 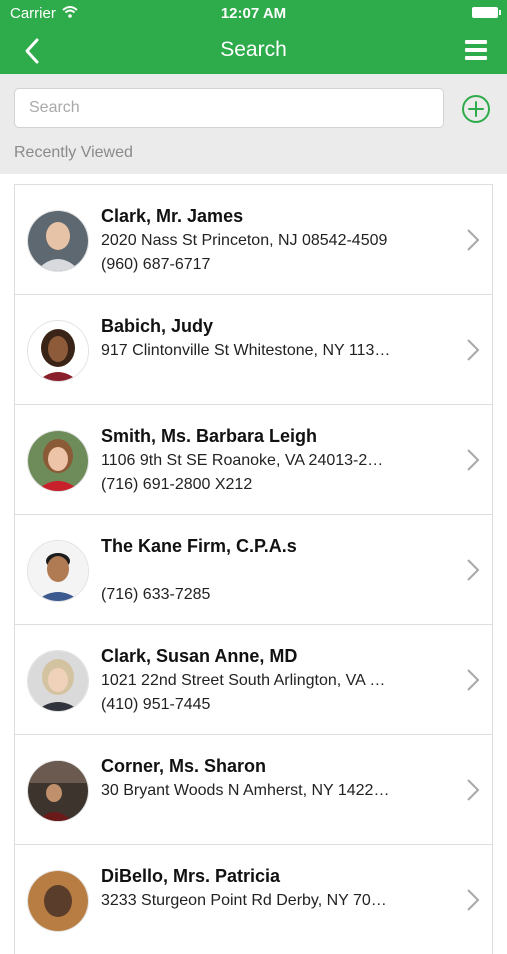 I want to click on section-label: Recently Viewed, so click(x=73, y=152).